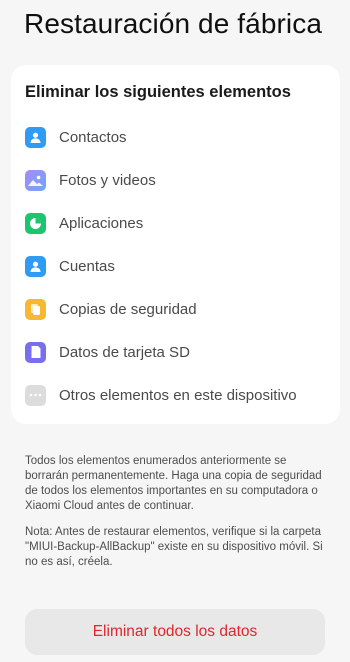 This screenshot has height=662, width=350. I want to click on apps-icon, so click(35, 223).